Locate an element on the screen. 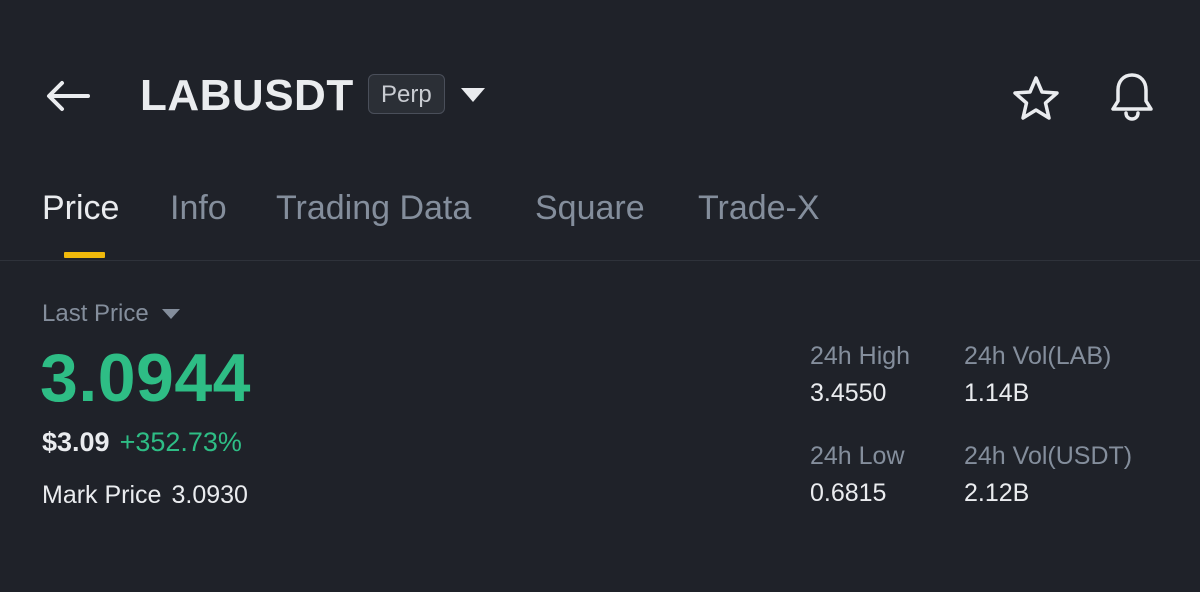 Image resolution: width=1200 pixels, height=592 pixels. mark-price-value: 3.0930 is located at coordinates (209, 495).